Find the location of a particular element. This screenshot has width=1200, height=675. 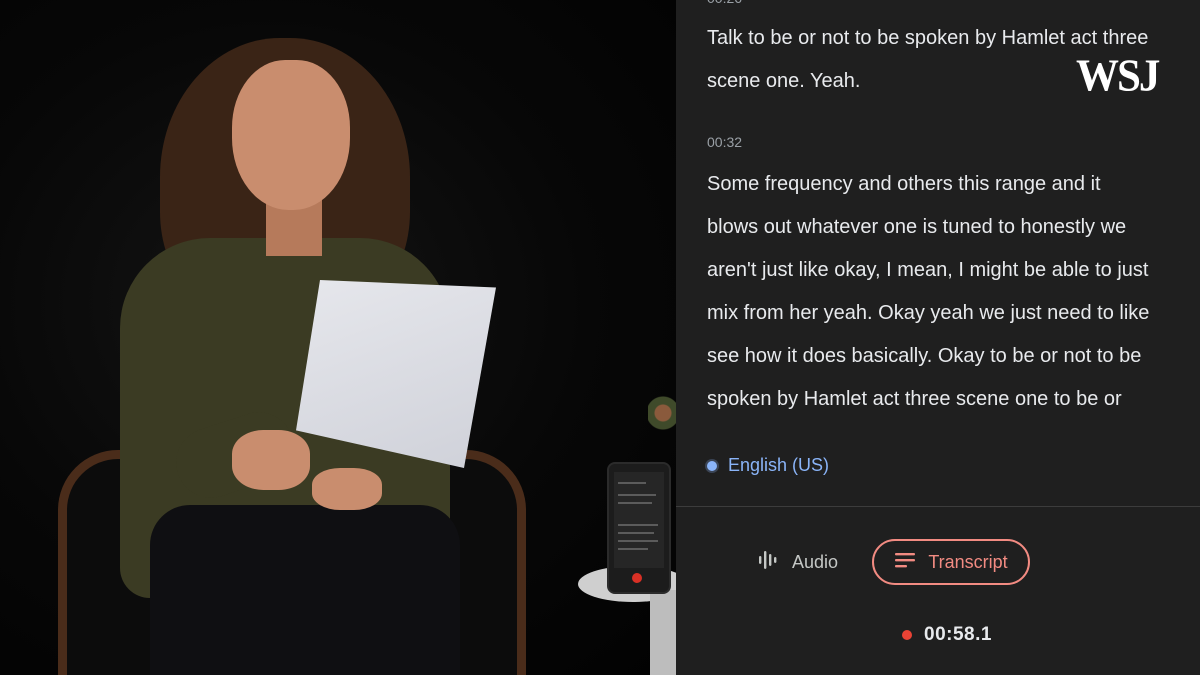

transcript-segment: 00:32 is located at coordinates (950, 142).